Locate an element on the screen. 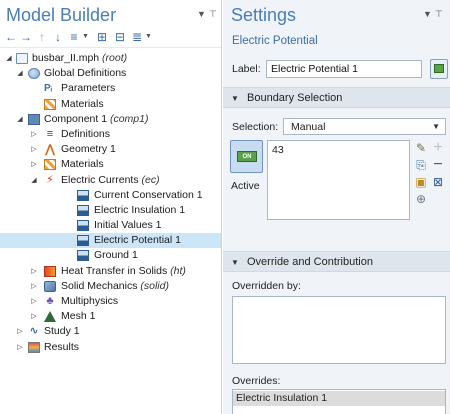  forward-arrow-icon: → is located at coordinates (26, 37).